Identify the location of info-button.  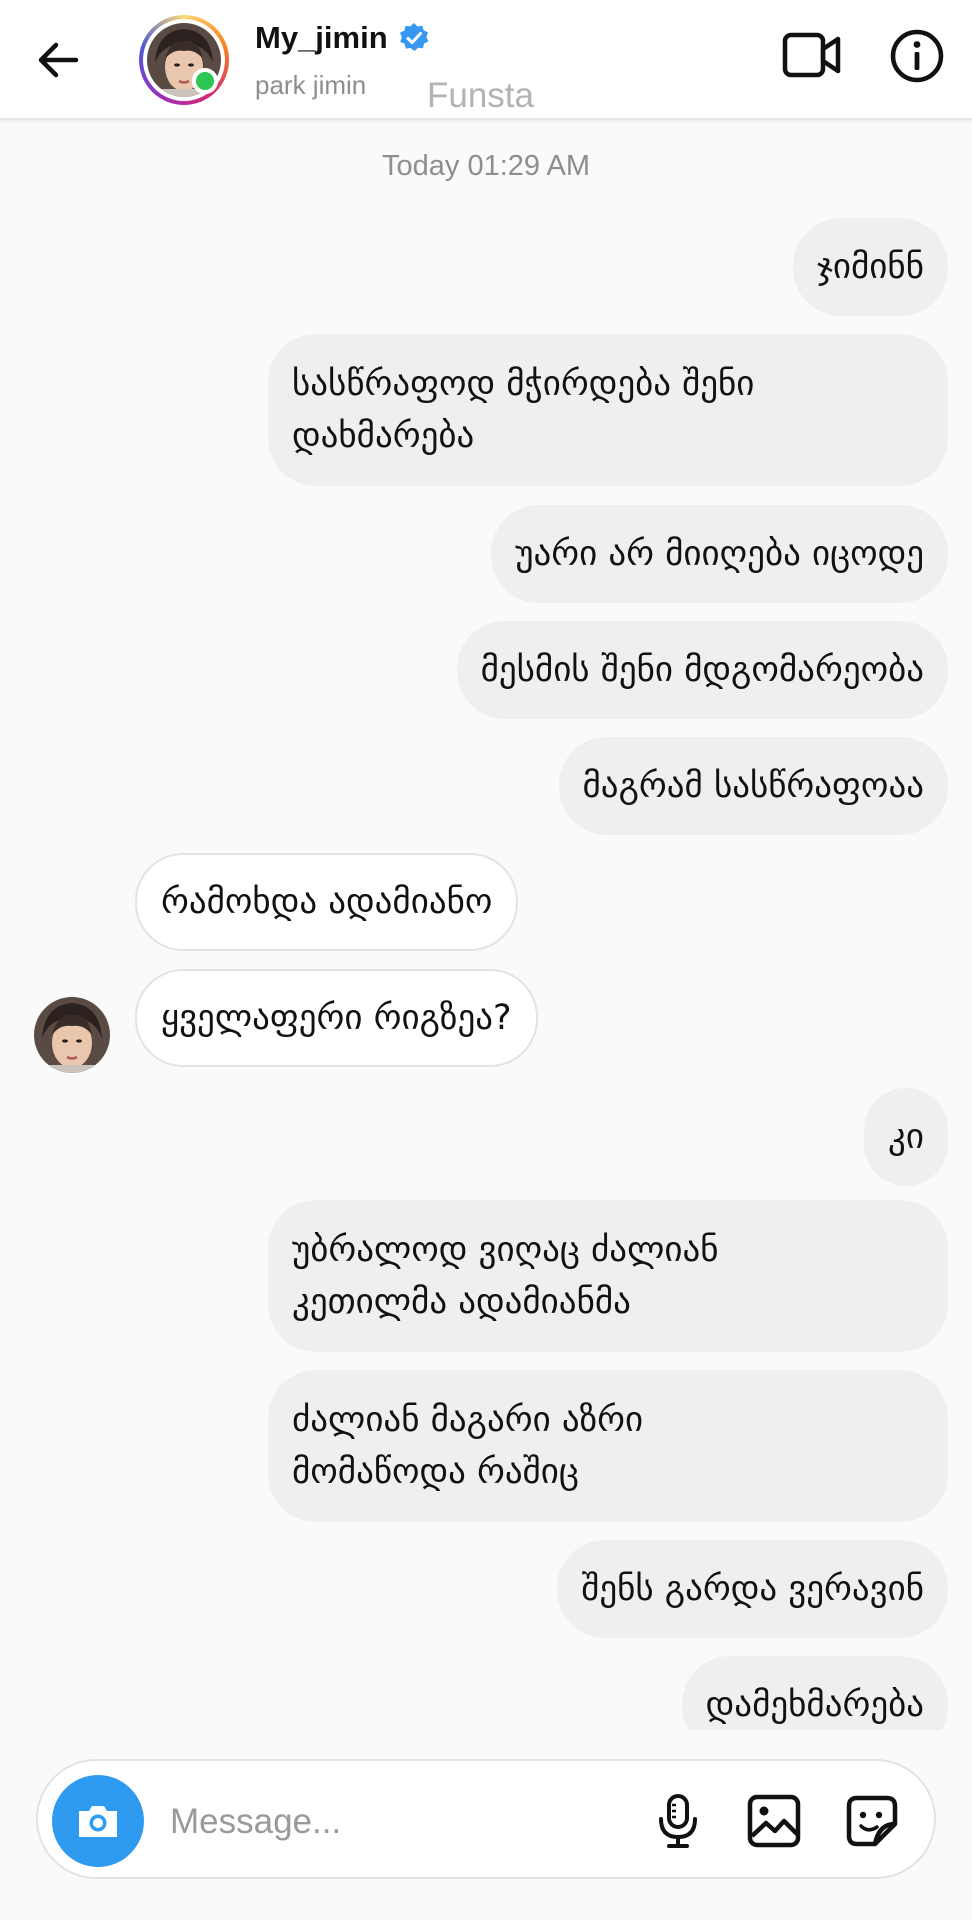
(917, 56).